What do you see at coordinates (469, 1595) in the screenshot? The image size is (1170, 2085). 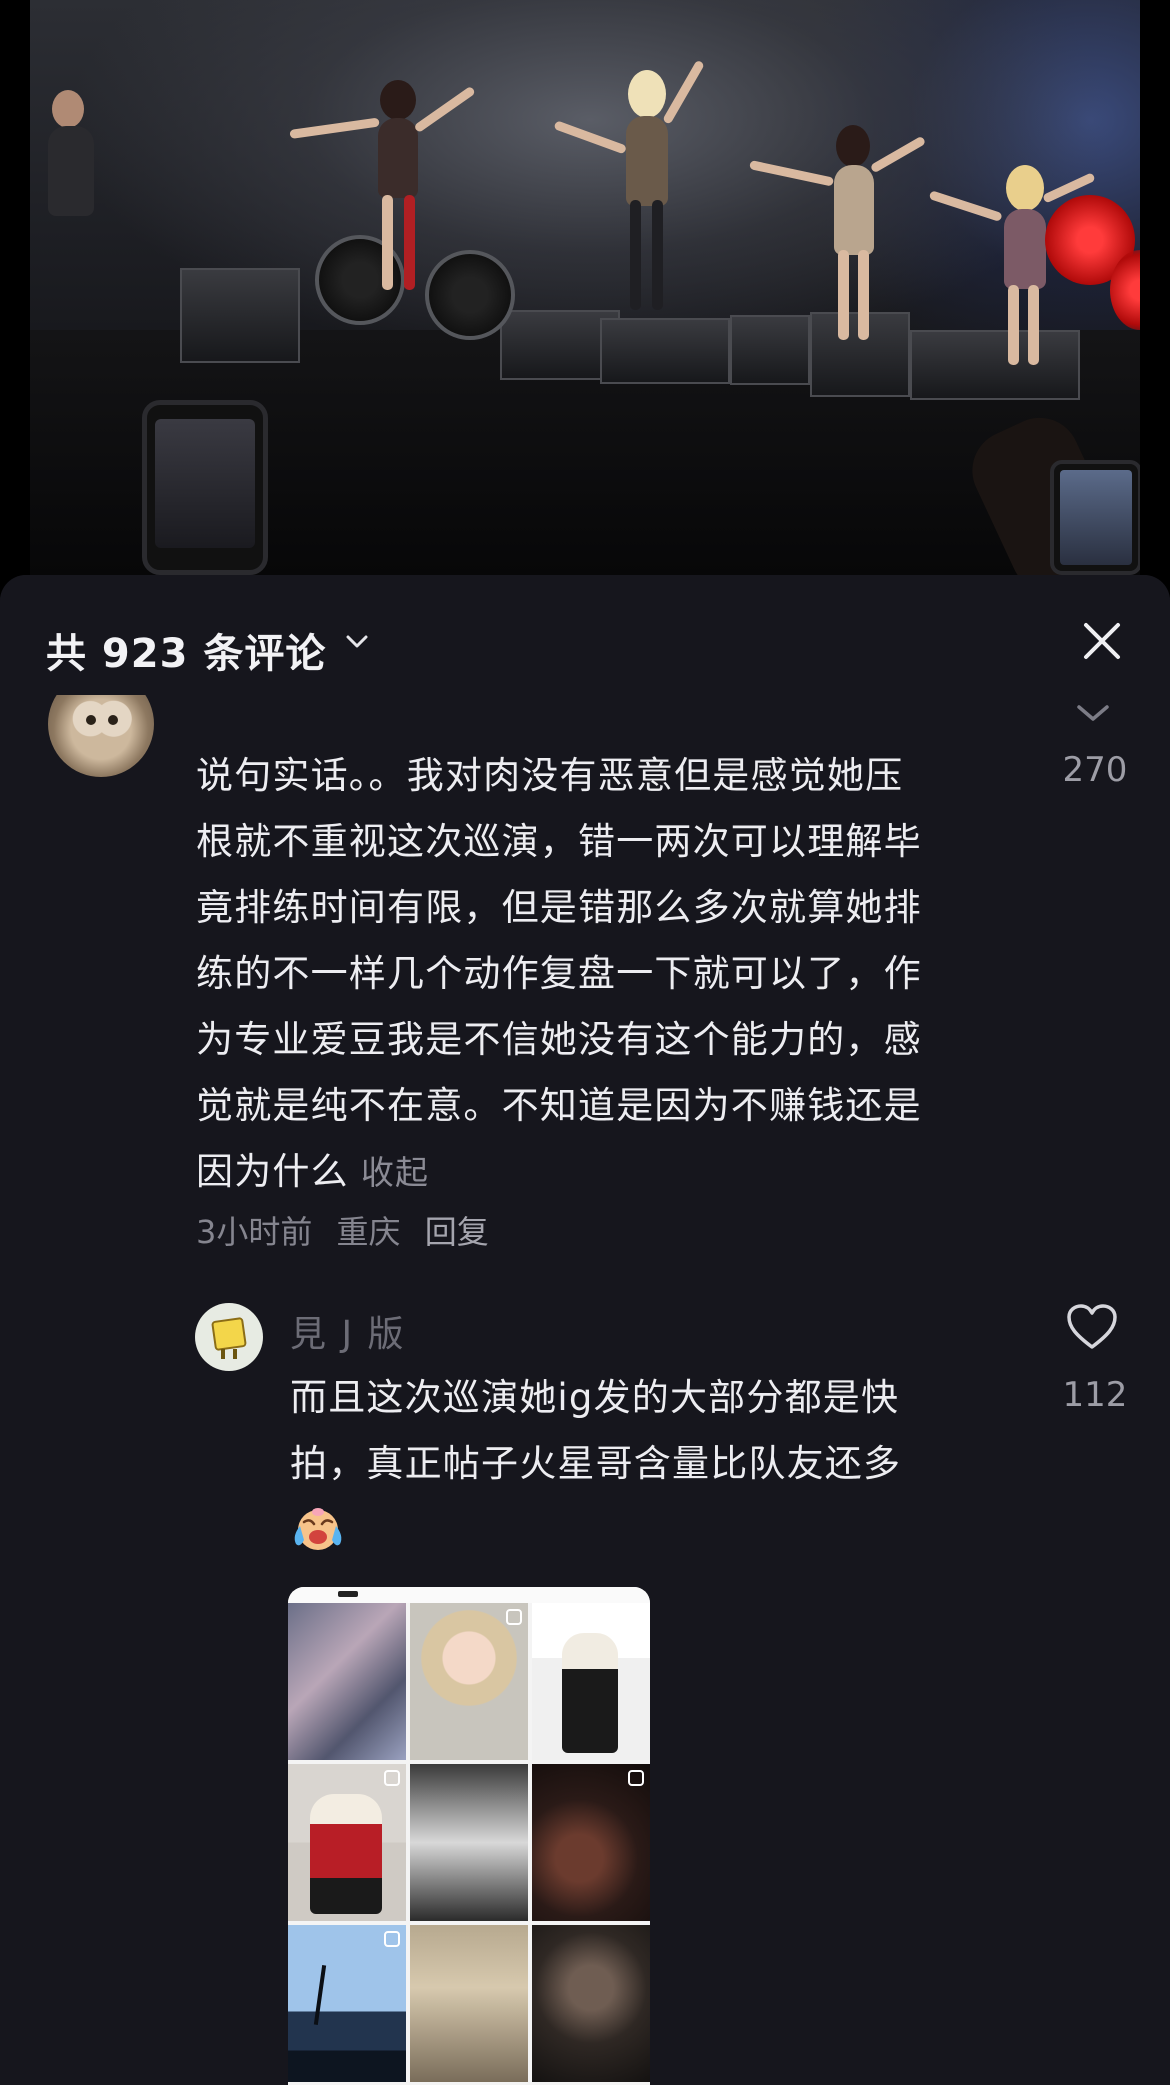 I see `grid-tabbar` at bounding box center [469, 1595].